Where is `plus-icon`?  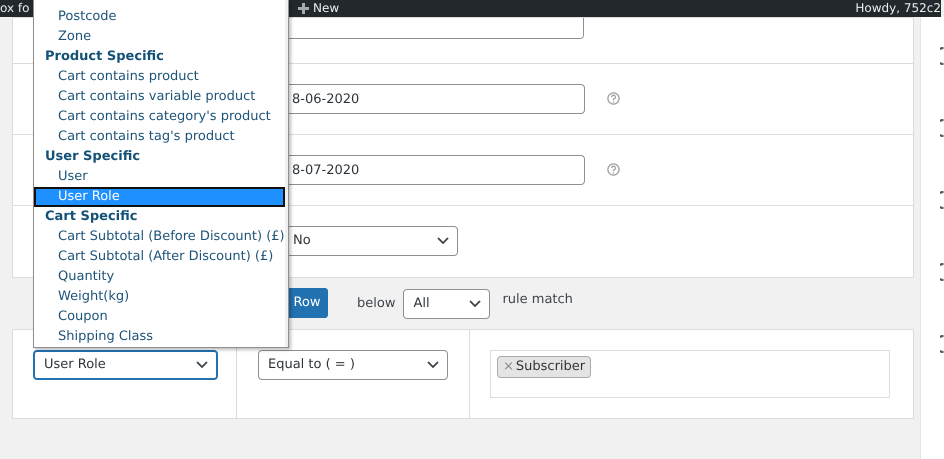 plus-icon is located at coordinates (303, 8).